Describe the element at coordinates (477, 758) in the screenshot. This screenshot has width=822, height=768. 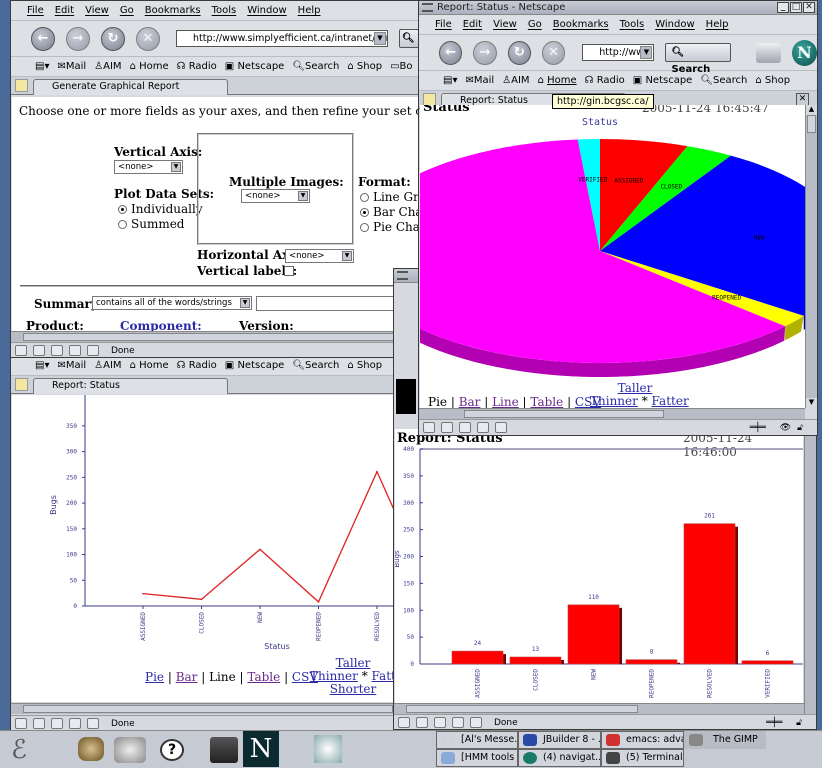
I see `task-hmm-tools: [HMM tools ...]` at that location.